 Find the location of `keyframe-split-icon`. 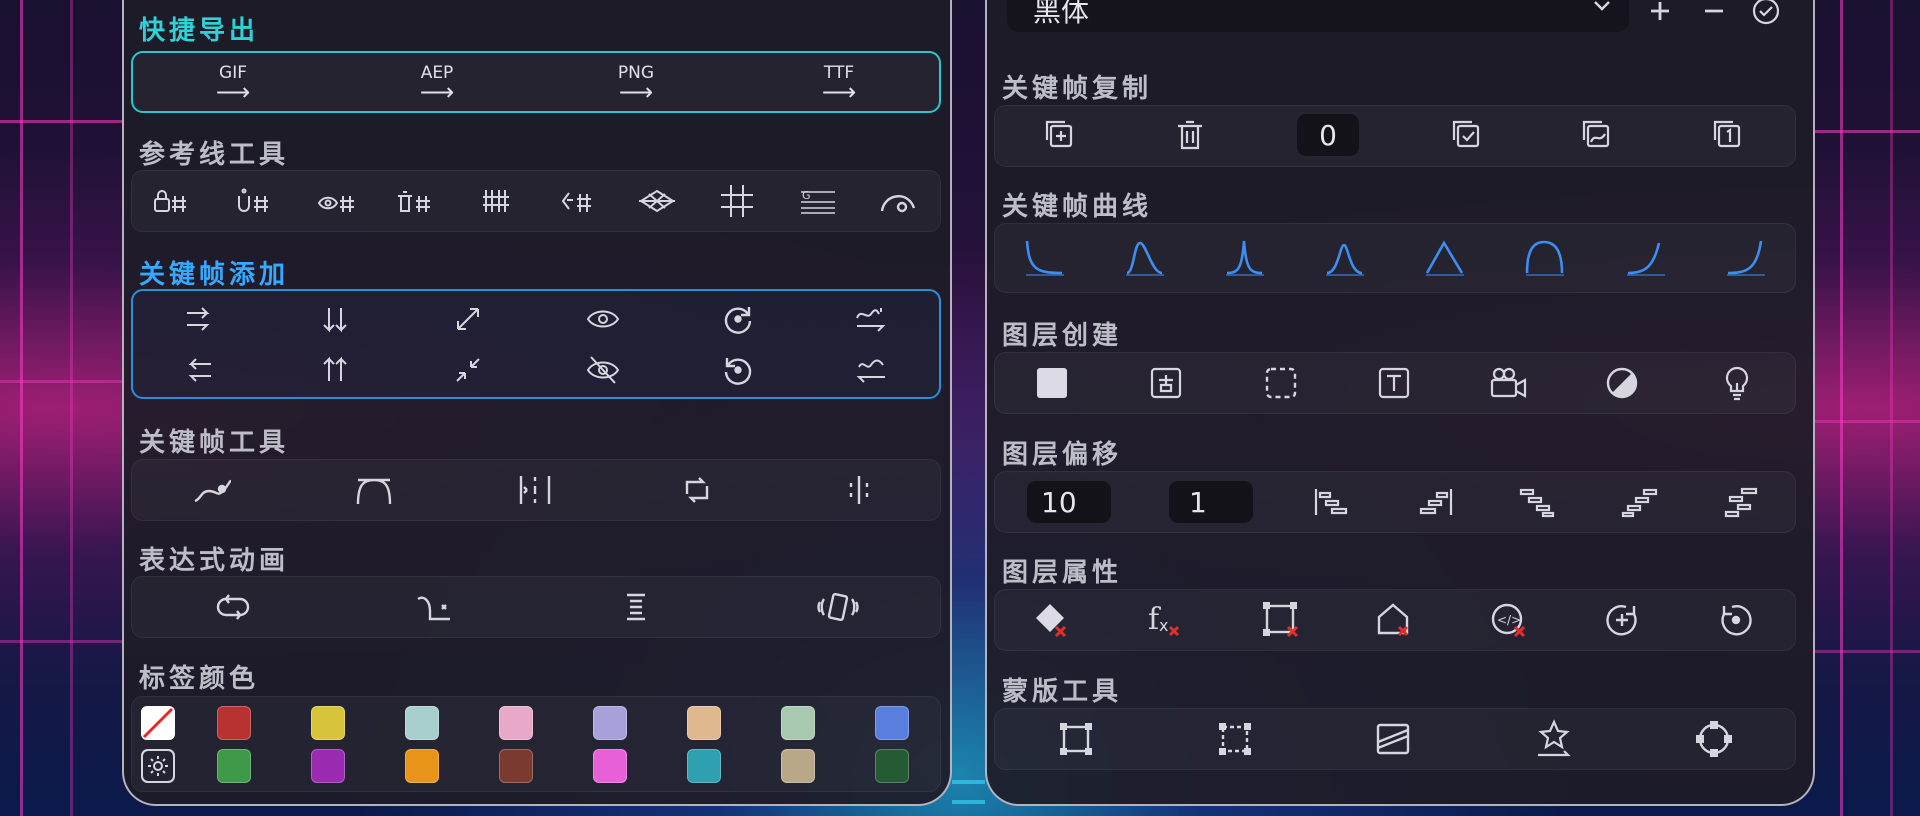

keyframe-split-icon is located at coordinates (535, 490).